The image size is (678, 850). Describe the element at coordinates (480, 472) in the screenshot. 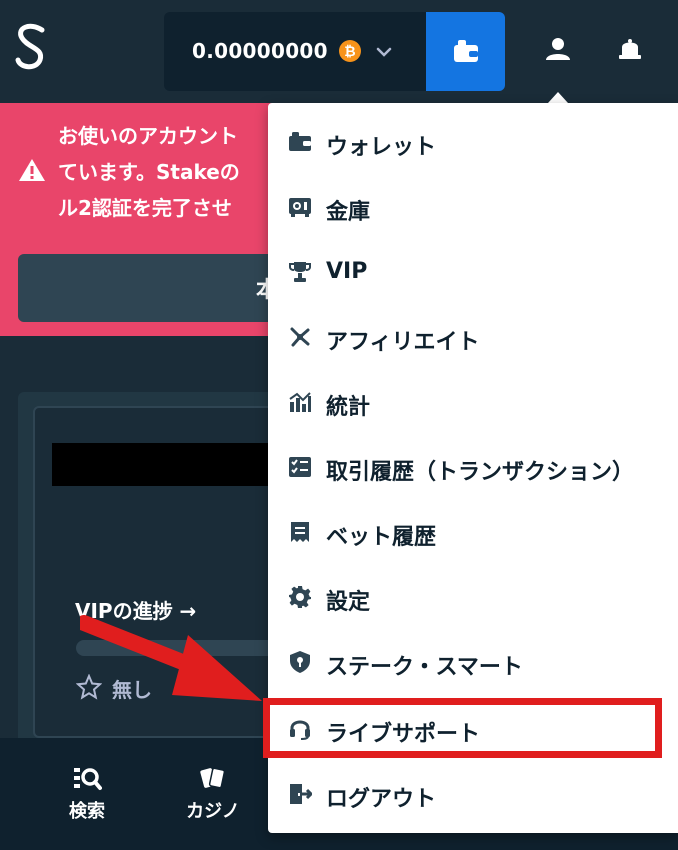

I see `menu-label: 取引履歴（トランザクション）` at that location.